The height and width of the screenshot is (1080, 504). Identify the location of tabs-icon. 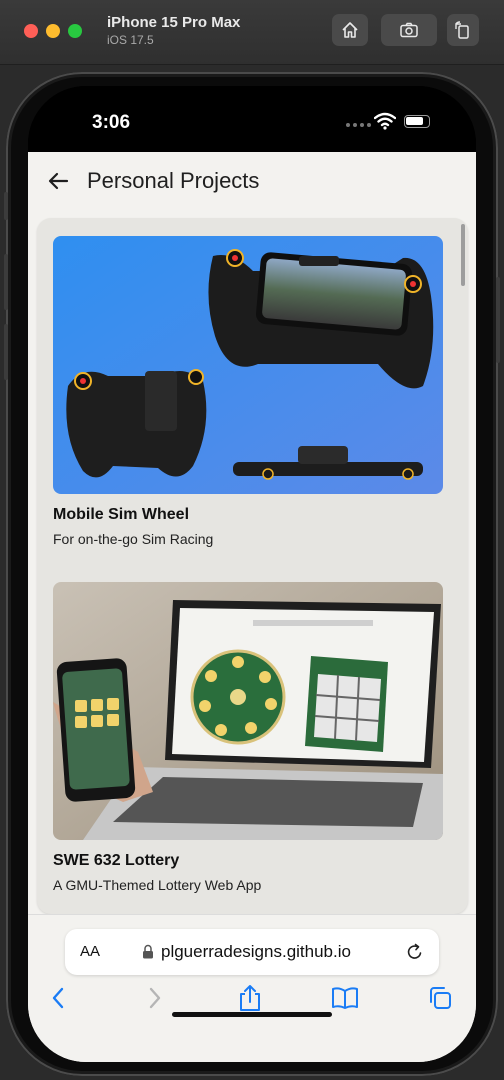
(440, 998).